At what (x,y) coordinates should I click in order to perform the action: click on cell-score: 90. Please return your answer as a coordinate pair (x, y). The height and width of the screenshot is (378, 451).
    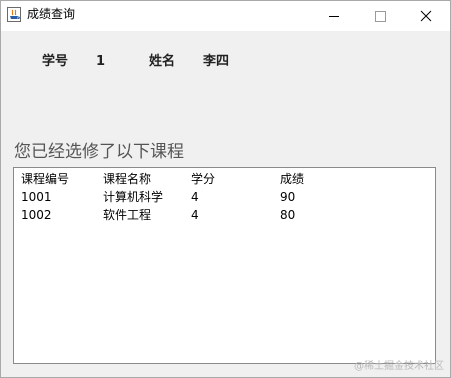
    Looking at the image, I should click on (288, 197).